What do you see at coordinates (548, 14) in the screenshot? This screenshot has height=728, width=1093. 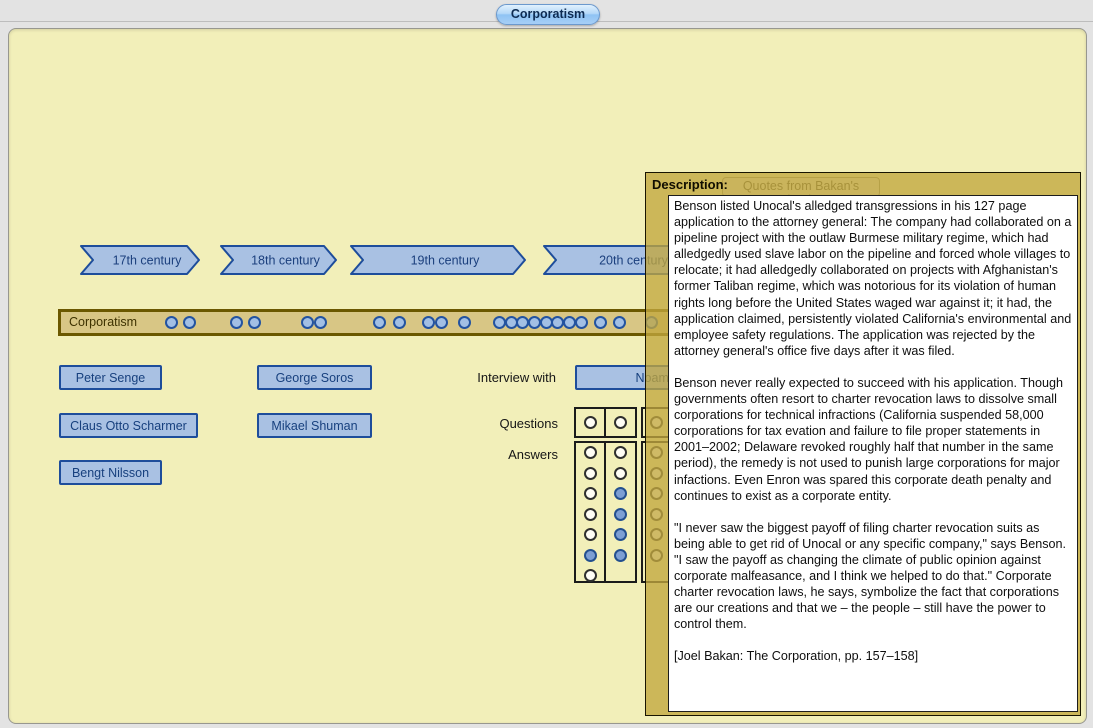 I see `tab-corporatism: Corporatism` at bounding box center [548, 14].